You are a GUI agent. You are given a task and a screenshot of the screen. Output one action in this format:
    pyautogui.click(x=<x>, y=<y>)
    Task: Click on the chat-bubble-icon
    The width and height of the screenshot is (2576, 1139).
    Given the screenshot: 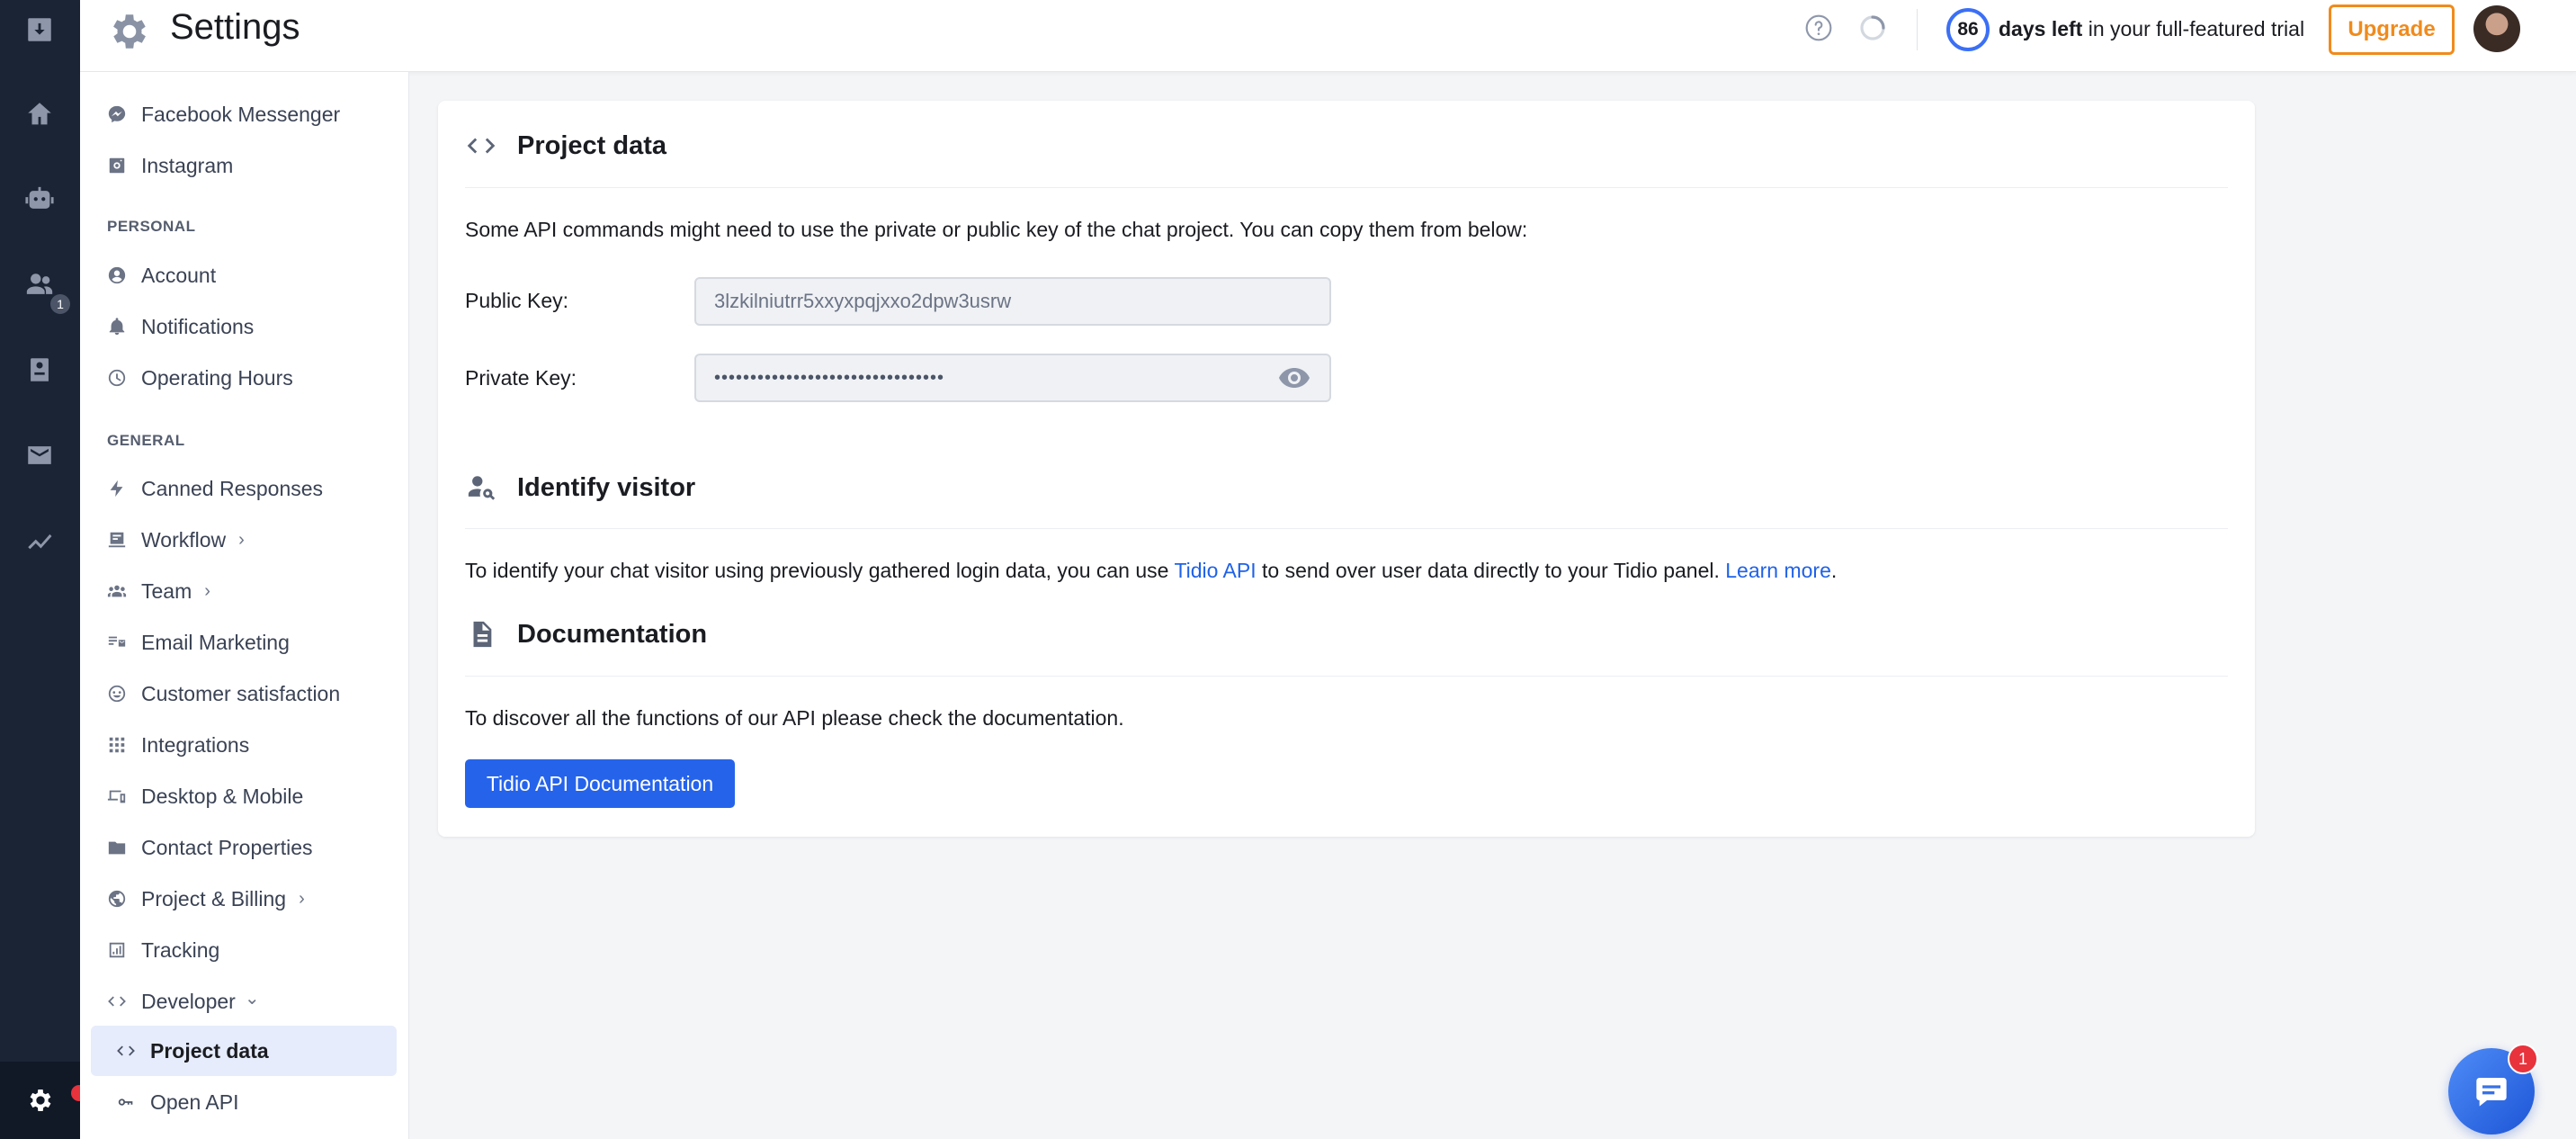 What is the action you would take?
    pyautogui.click(x=2491, y=1092)
    